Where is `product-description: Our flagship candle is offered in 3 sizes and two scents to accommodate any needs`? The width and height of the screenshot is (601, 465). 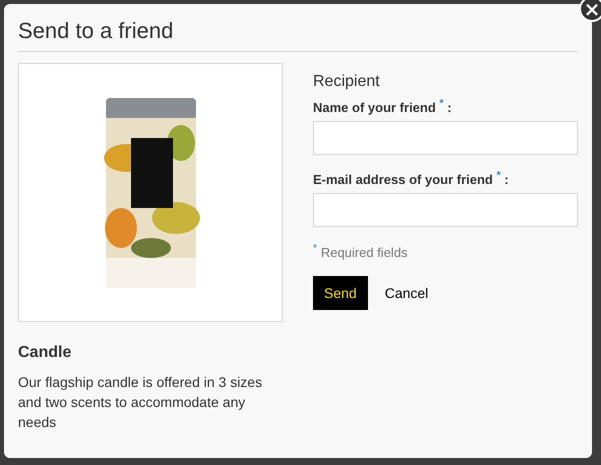 product-description: Our flagship candle is offered in 3 sizes and two scents to accommodate any needs is located at coordinates (141, 402).